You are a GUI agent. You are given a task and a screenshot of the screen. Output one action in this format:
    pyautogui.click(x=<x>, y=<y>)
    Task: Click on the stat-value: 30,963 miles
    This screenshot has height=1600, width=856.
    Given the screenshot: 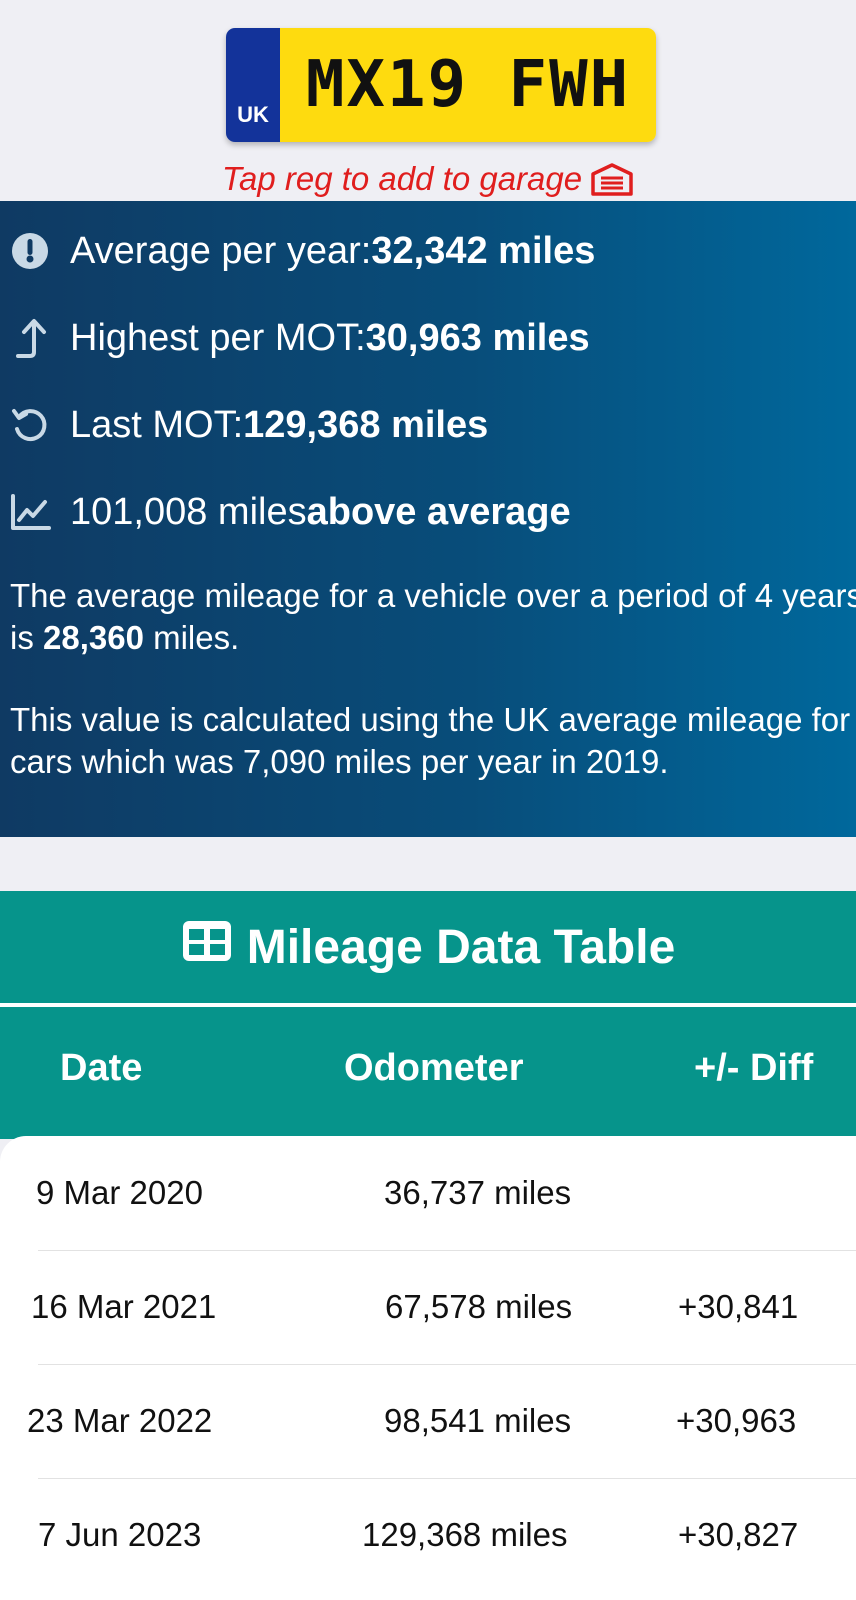 What is the action you would take?
    pyautogui.click(x=477, y=337)
    